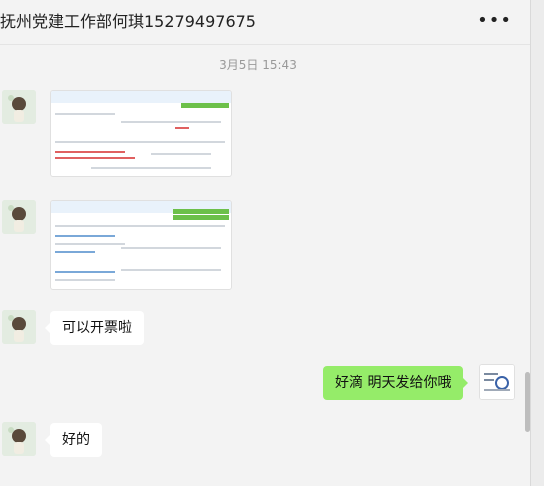 The image size is (544, 486). What do you see at coordinates (494, 20) in the screenshot?
I see `more-options-button: •••` at bounding box center [494, 20].